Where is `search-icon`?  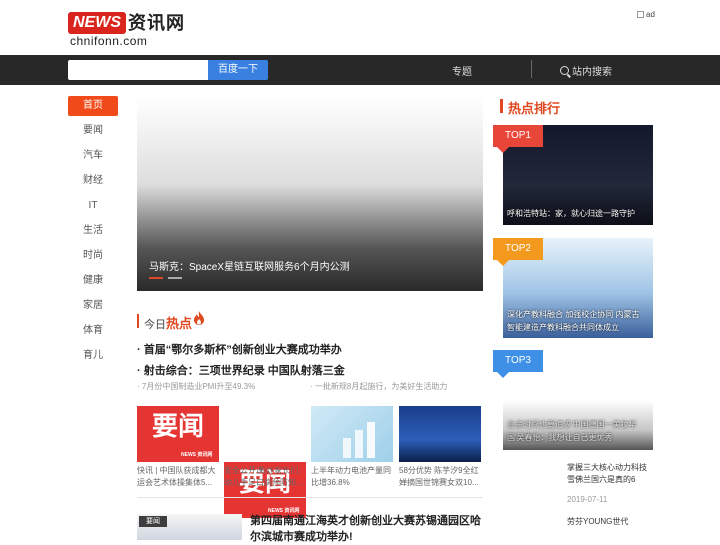
search-icon is located at coordinates (564, 70).